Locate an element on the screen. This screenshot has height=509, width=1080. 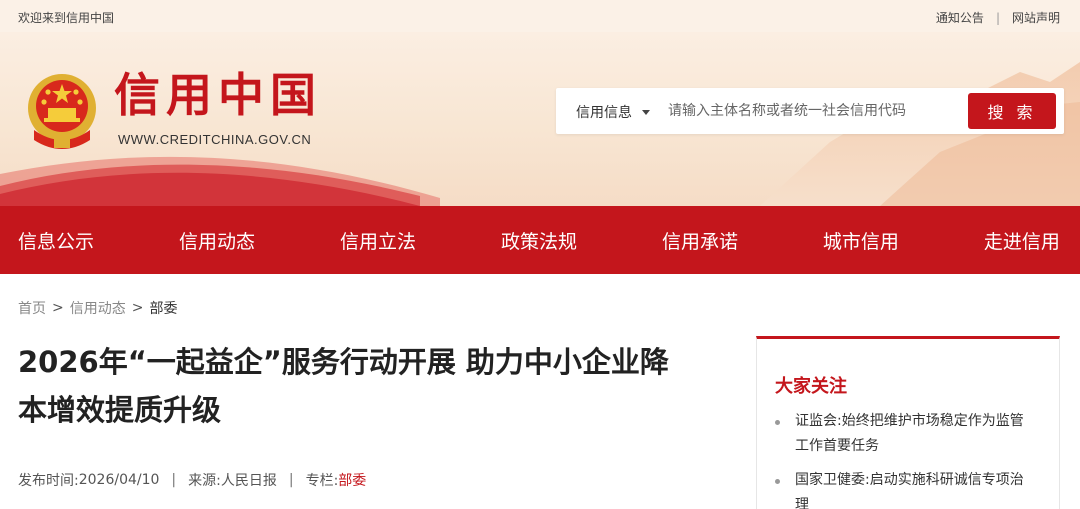
breadcrumb: 首页 > 信用动态 > 部委 is located at coordinates (97, 308).